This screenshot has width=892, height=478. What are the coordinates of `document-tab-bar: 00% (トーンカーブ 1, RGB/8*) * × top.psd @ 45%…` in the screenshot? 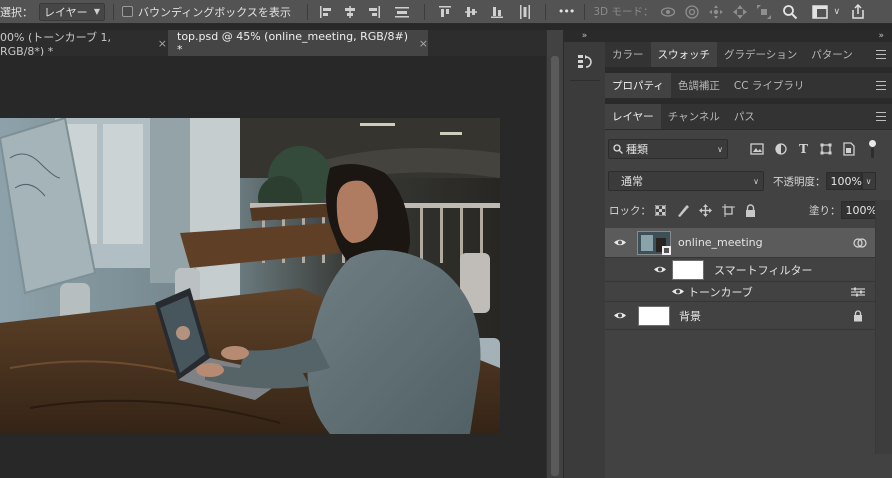 It's located at (273, 44).